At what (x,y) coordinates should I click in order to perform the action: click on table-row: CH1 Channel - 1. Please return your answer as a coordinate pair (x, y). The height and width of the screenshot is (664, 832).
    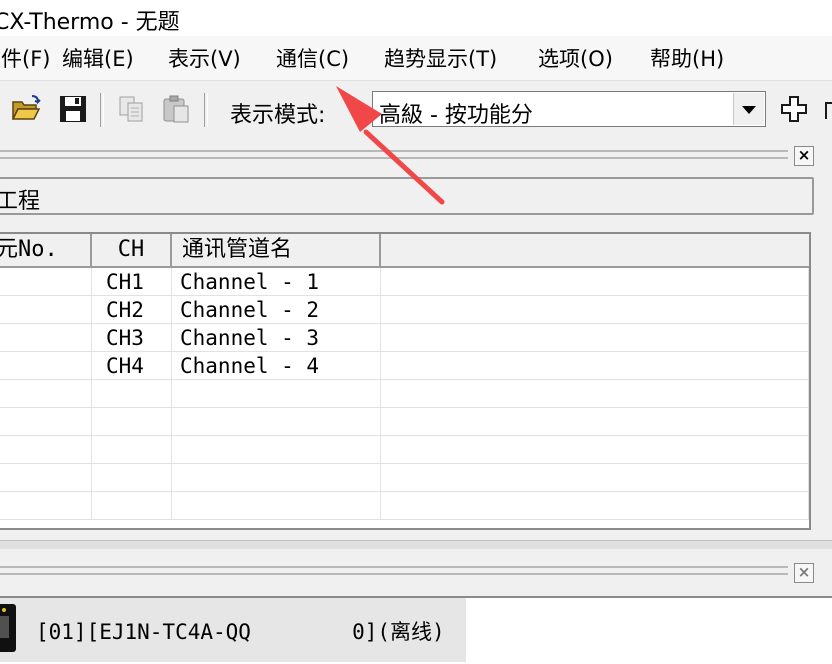
    Looking at the image, I should click on (404, 282).